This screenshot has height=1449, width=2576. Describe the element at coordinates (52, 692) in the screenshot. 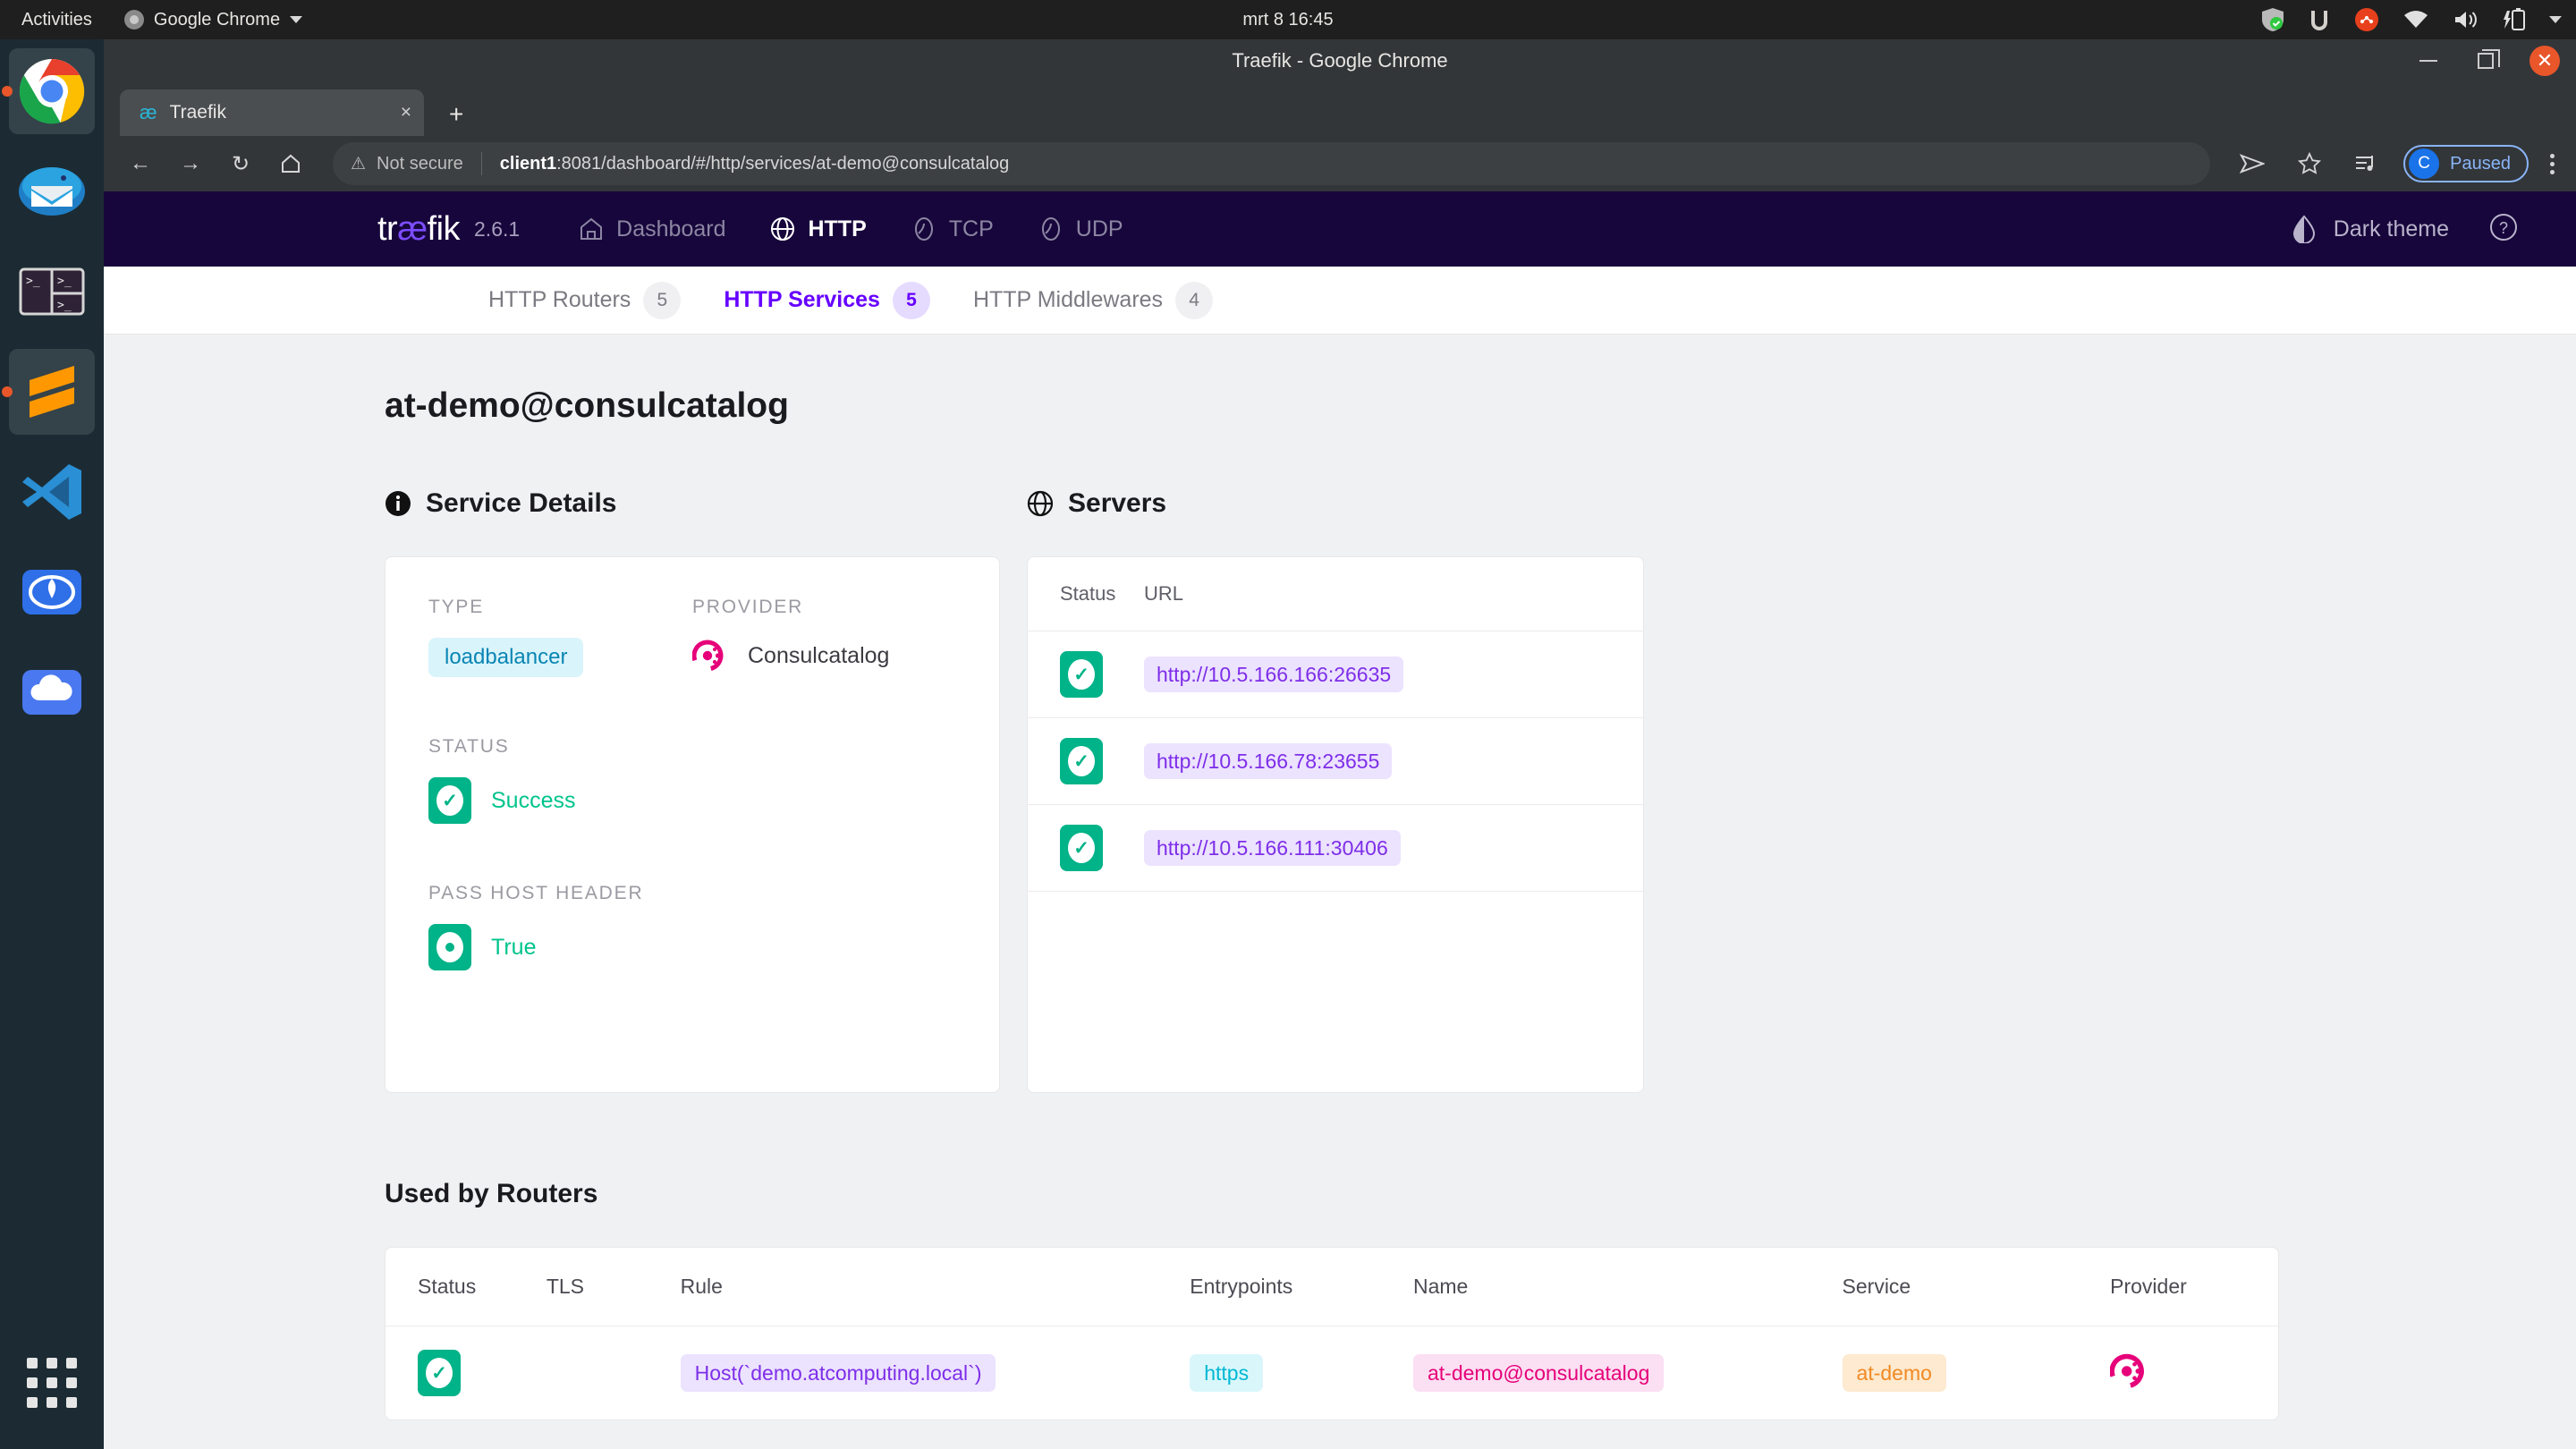

I see `dock-item-nextcloud` at that location.